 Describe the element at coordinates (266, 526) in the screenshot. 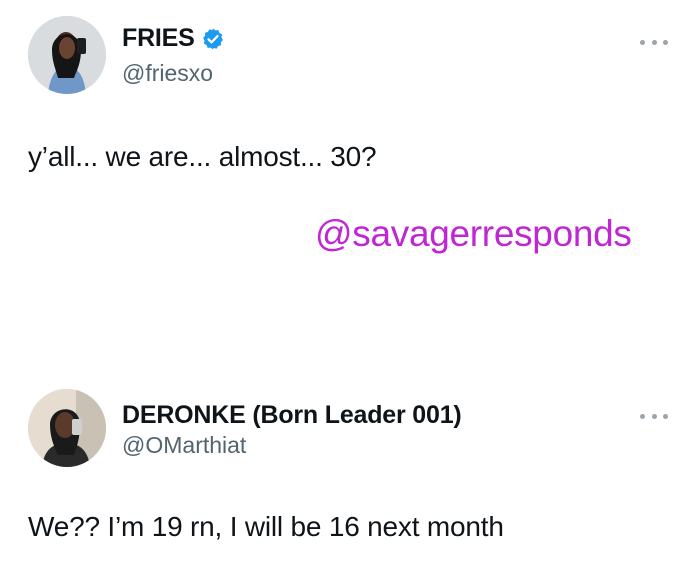

I see `tweet-text: We?? I’m 19 rn, I will be 16 next month` at that location.